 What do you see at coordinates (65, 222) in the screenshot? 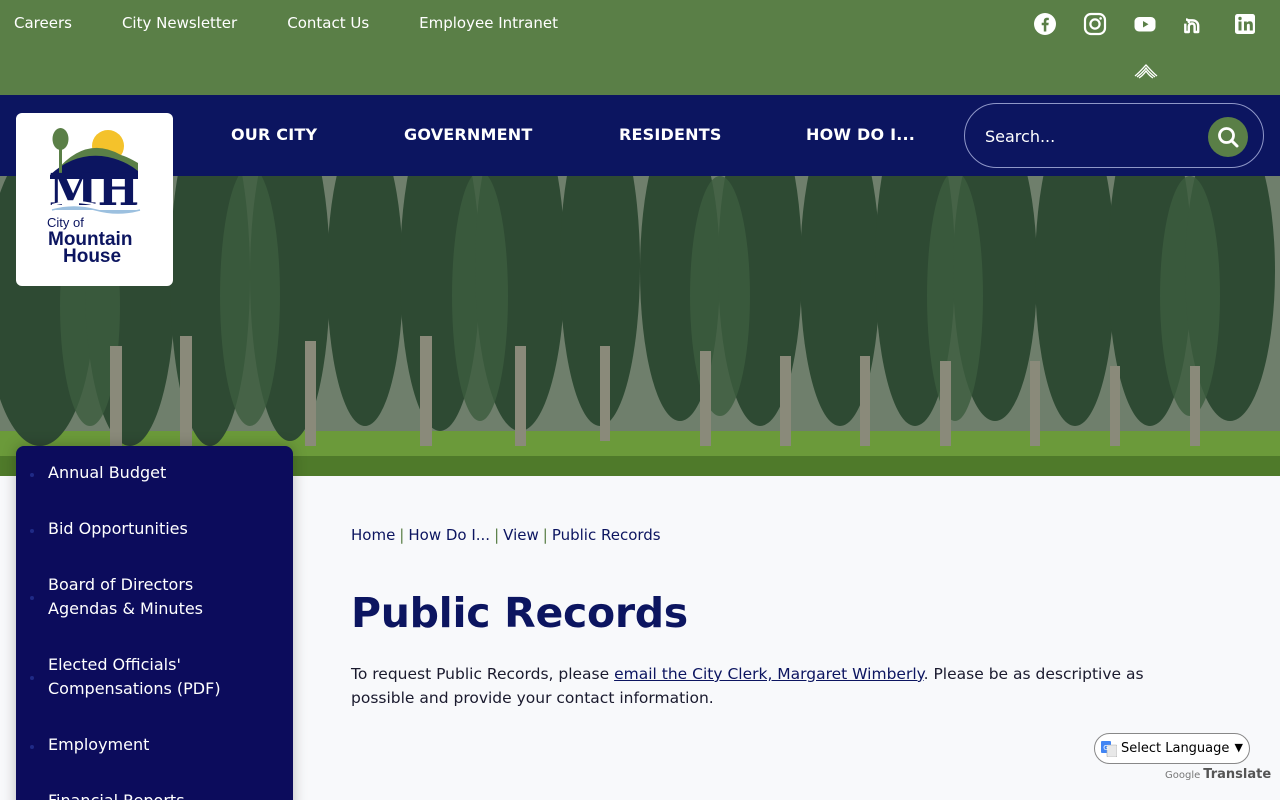
I see `logo-line1: City of` at bounding box center [65, 222].